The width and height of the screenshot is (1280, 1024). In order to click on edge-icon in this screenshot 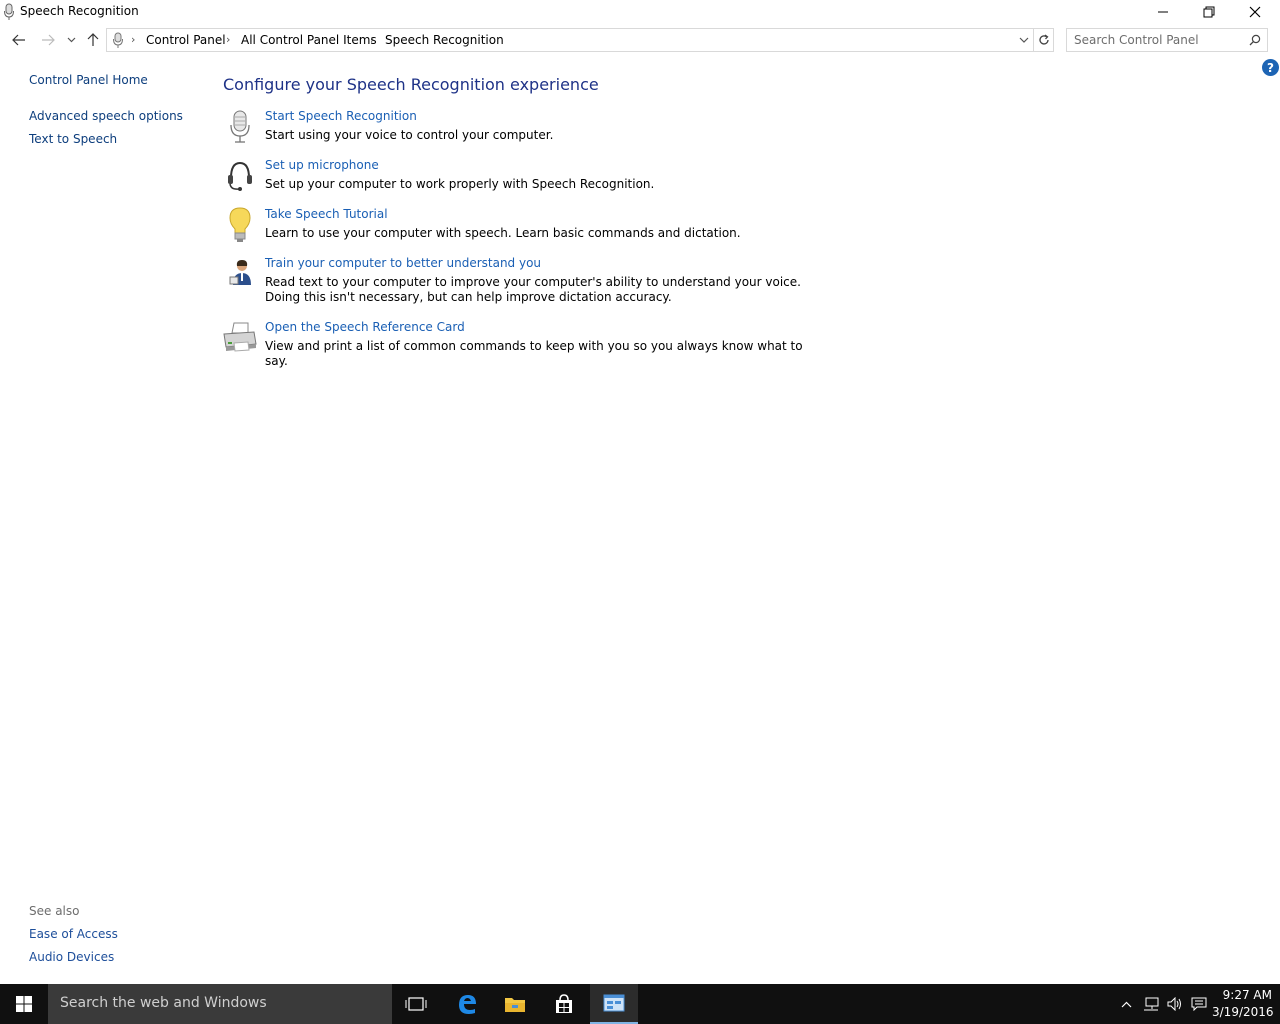, I will do `click(467, 1004)`.